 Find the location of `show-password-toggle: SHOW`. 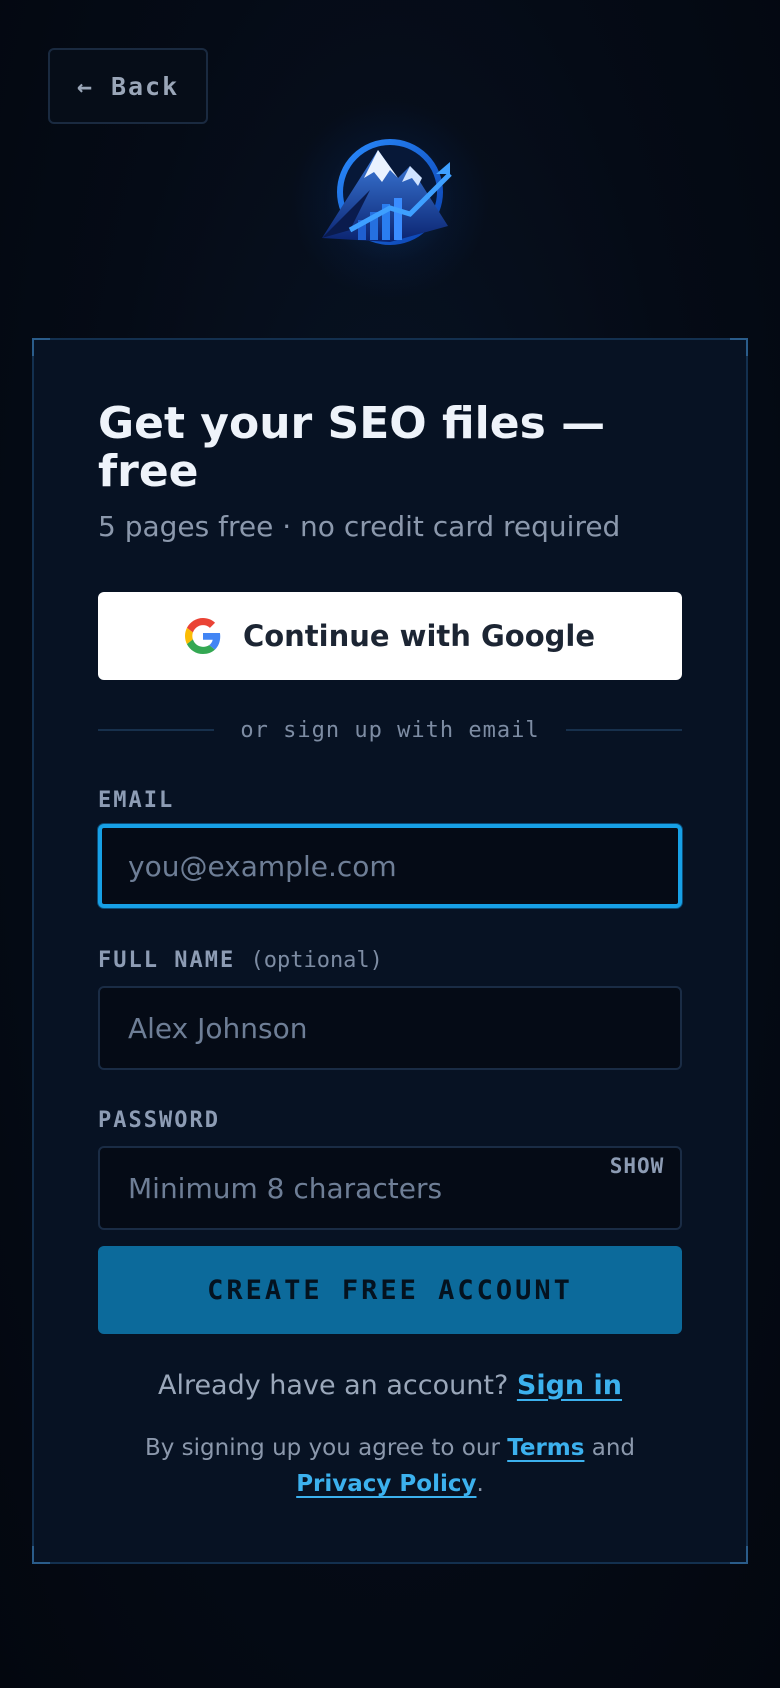

show-password-toggle: SHOW is located at coordinates (637, 1166).